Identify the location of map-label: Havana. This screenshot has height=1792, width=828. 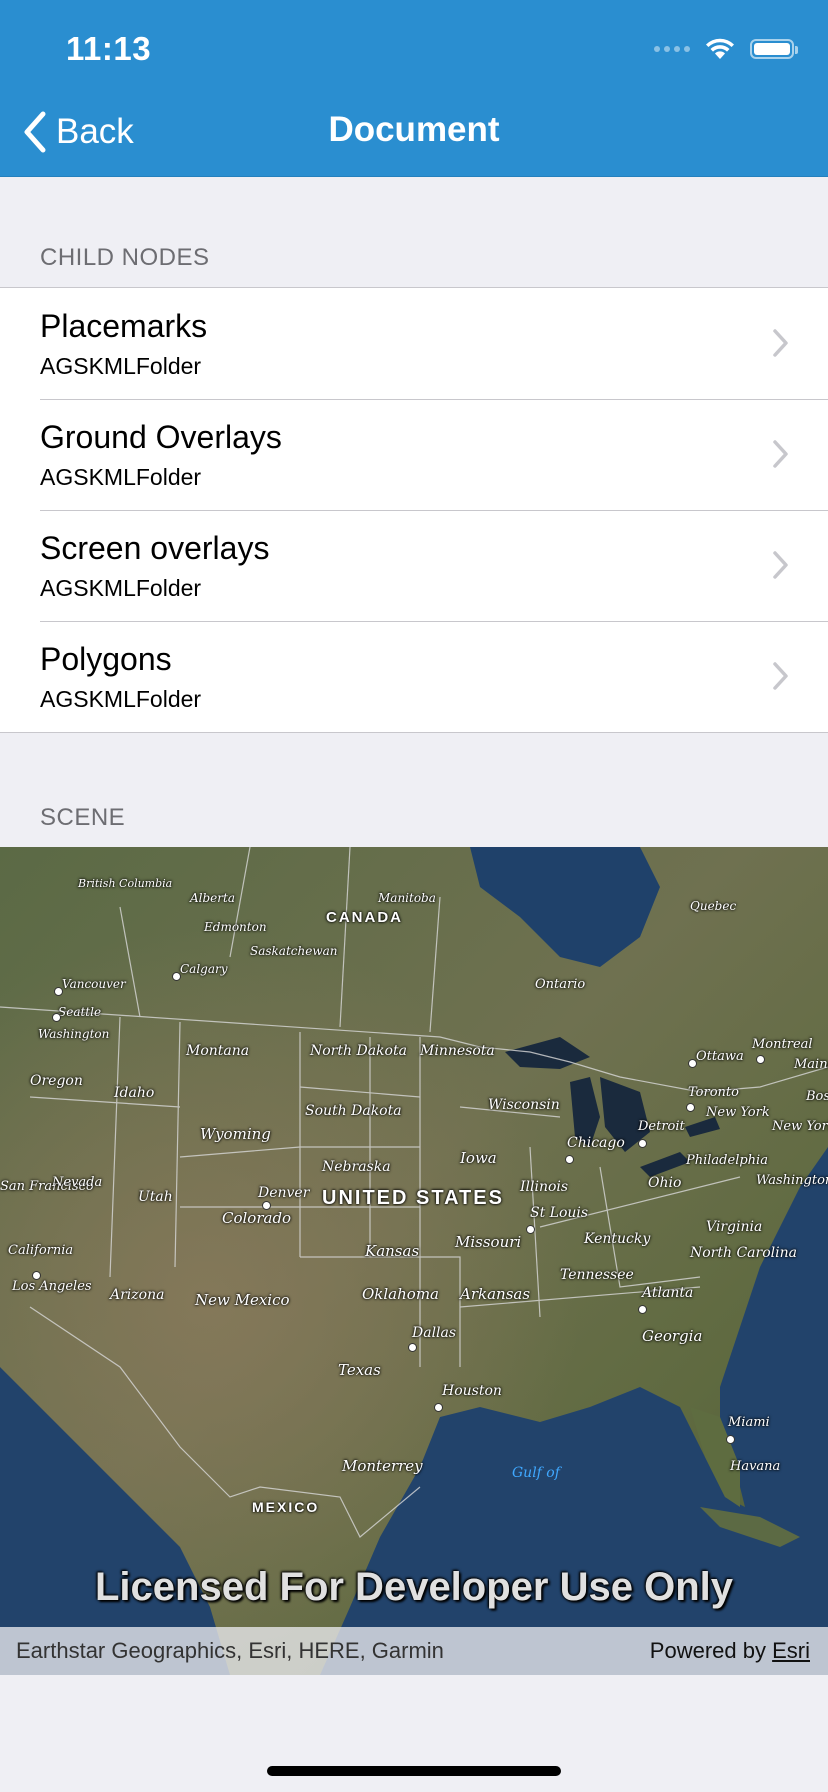
(755, 1466).